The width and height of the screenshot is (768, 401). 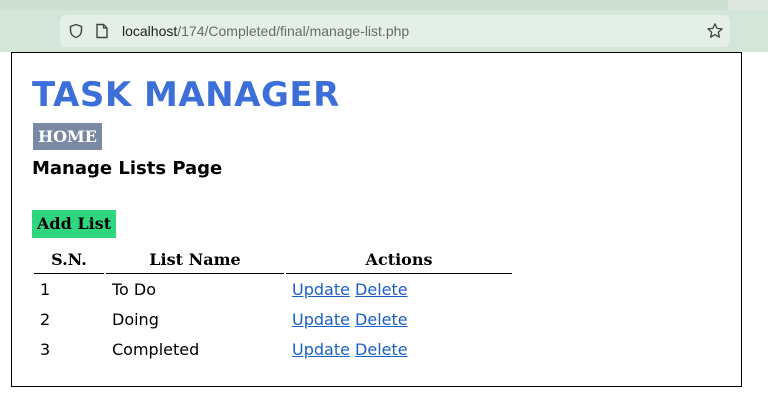 What do you see at coordinates (273, 289) in the screenshot?
I see `table-row: 1 To Do Update Delete` at bounding box center [273, 289].